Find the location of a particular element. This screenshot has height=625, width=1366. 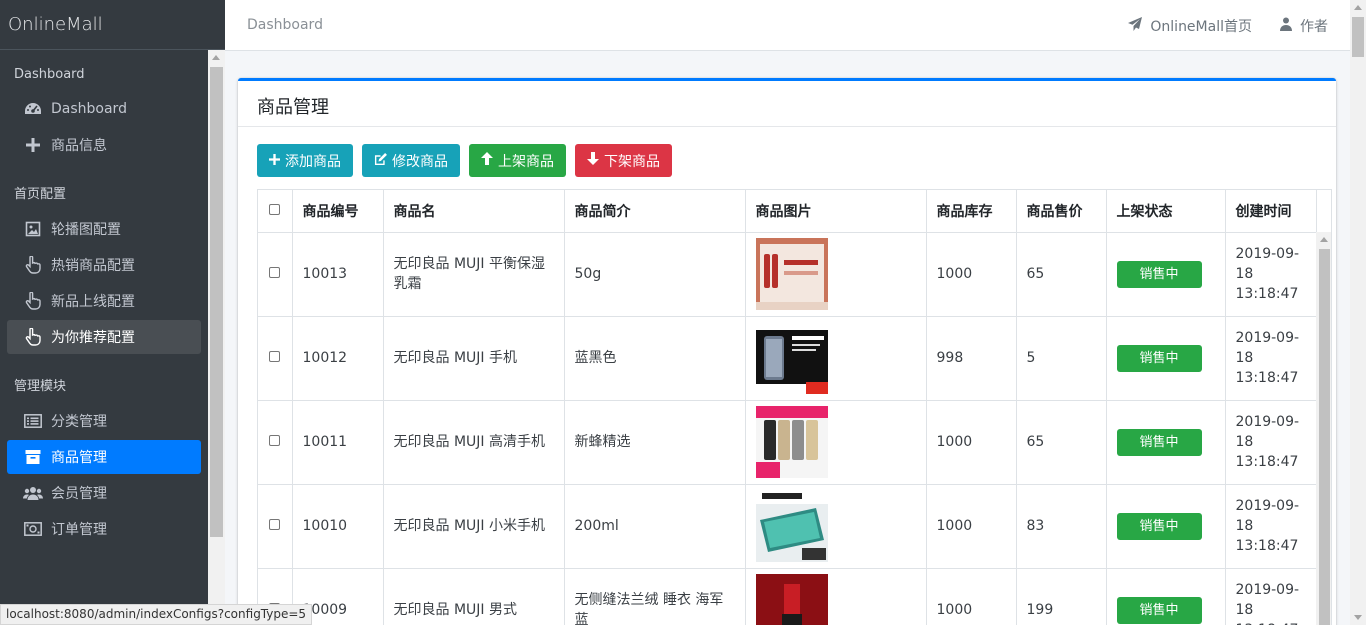

home-link: OnlineMall首页 is located at coordinates (1190, 26).